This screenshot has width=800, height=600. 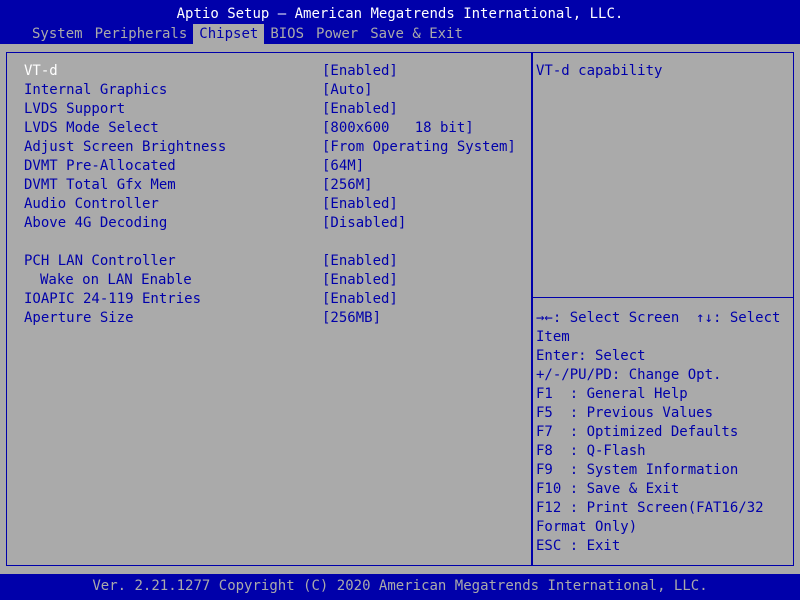 I want to click on tab-power: Power, so click(x=337, y=34).